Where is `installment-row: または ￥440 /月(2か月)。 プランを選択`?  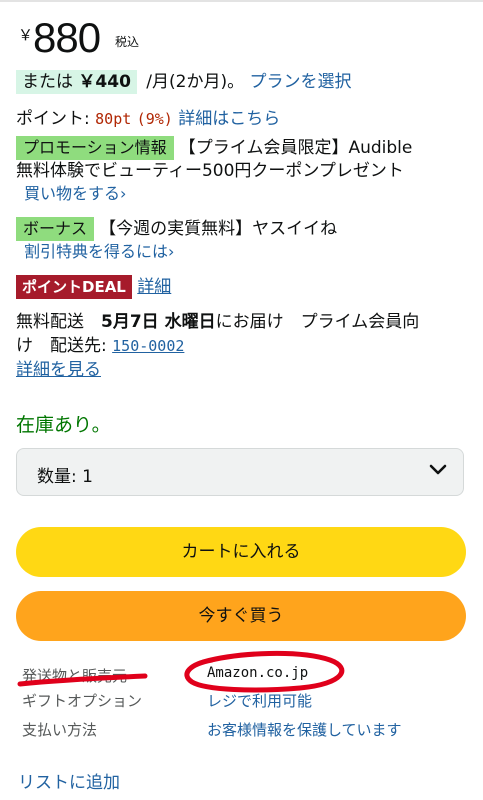
installment-row: または ￥440 /月(2か月)。 プランを選択 is located at coordinates (184, 82).